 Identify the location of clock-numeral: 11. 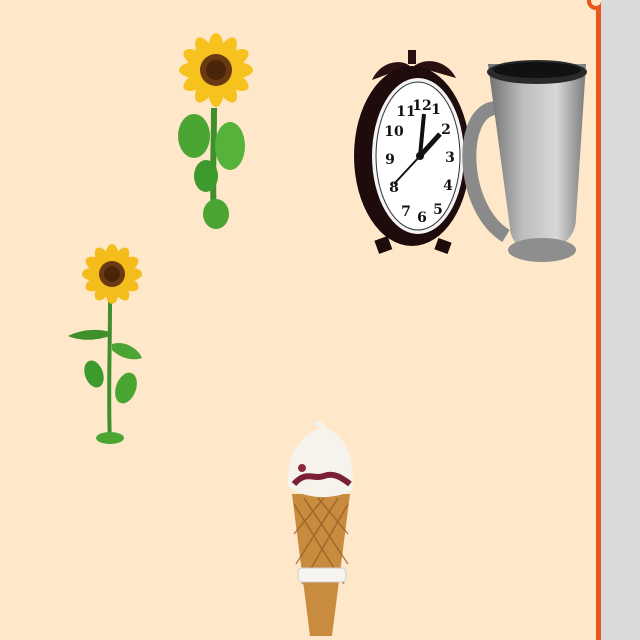
(405, 112).